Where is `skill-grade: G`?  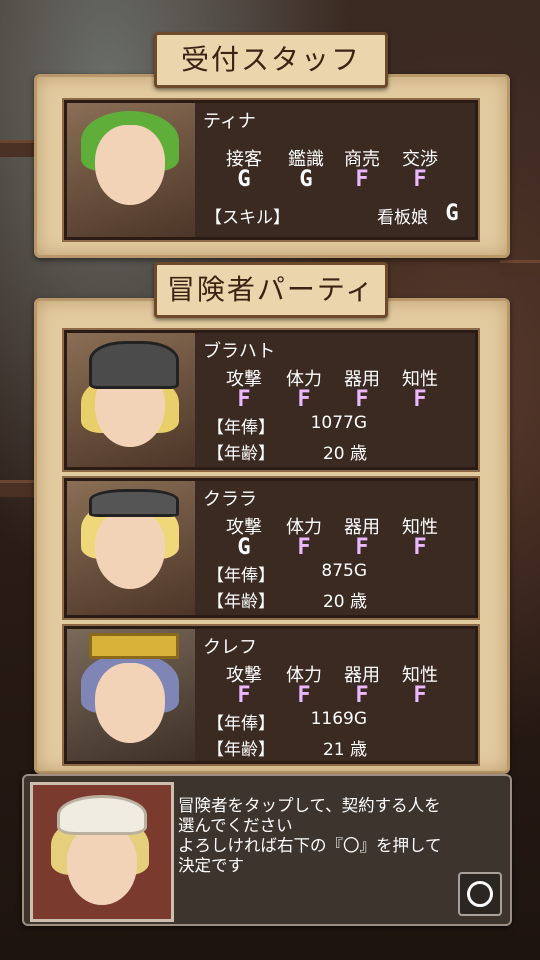
skill-grade: G is located at coordinates (452, 213).